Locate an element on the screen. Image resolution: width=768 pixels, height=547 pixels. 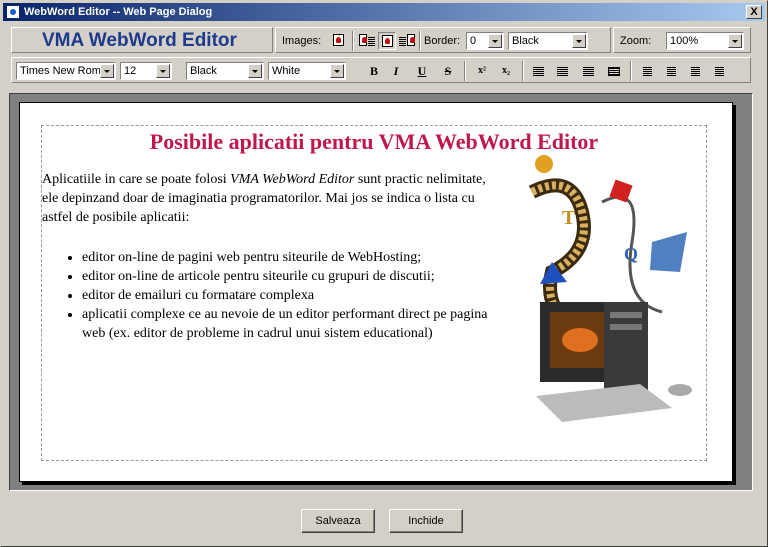
image-left-icon is located at coordinates (363, 40).